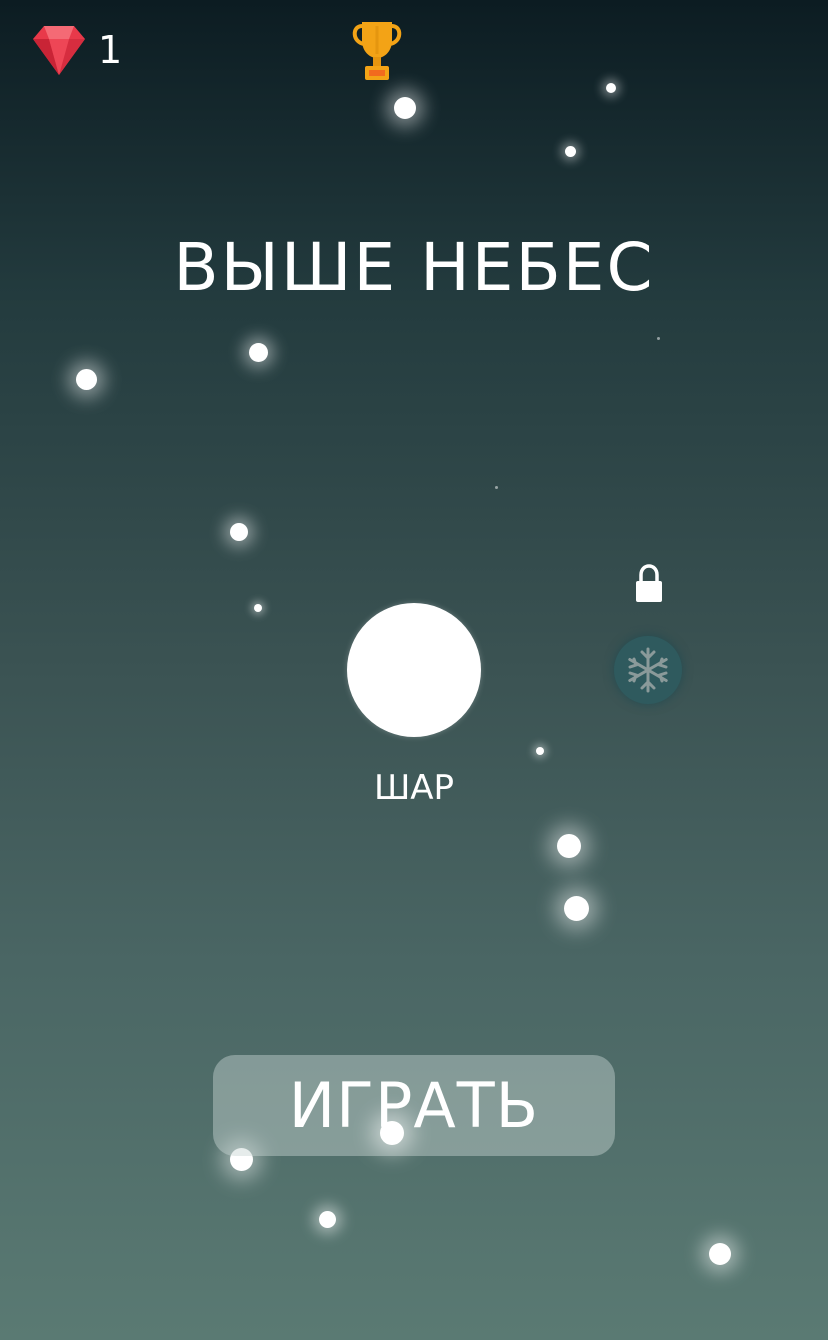  Describe the element at coordinates (110, 50) in the screenshot. I see `gem-count: 1` at that location.